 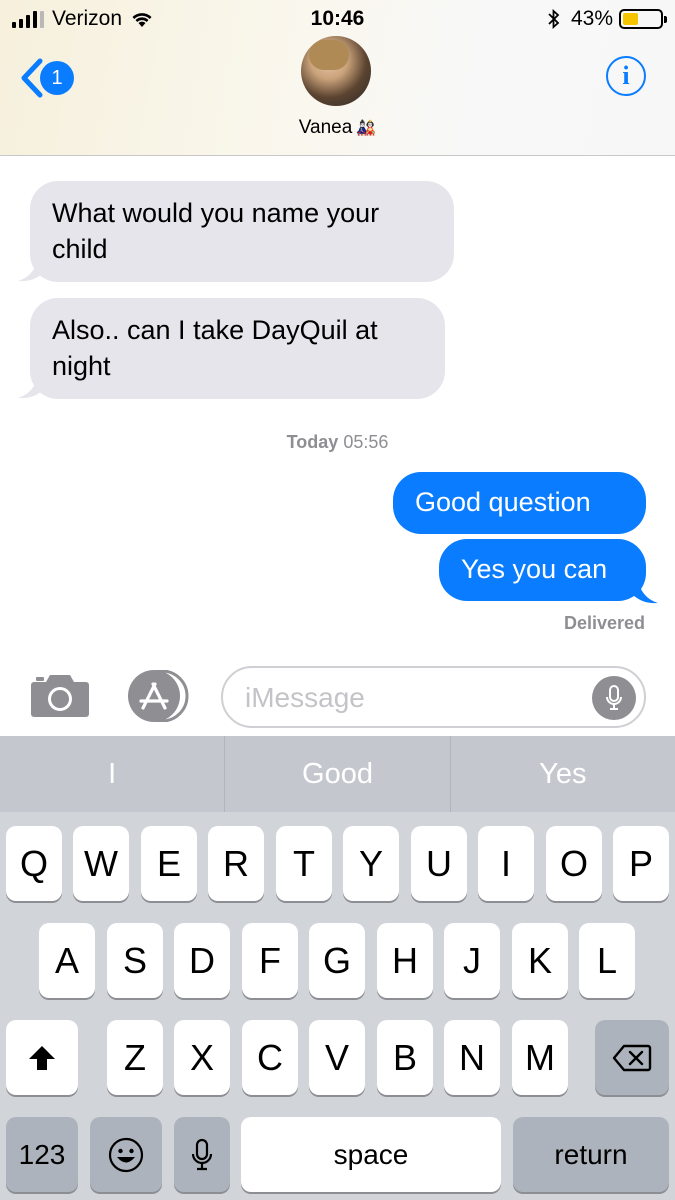 I want to click on key-k: K, so click(x=540, y=960).